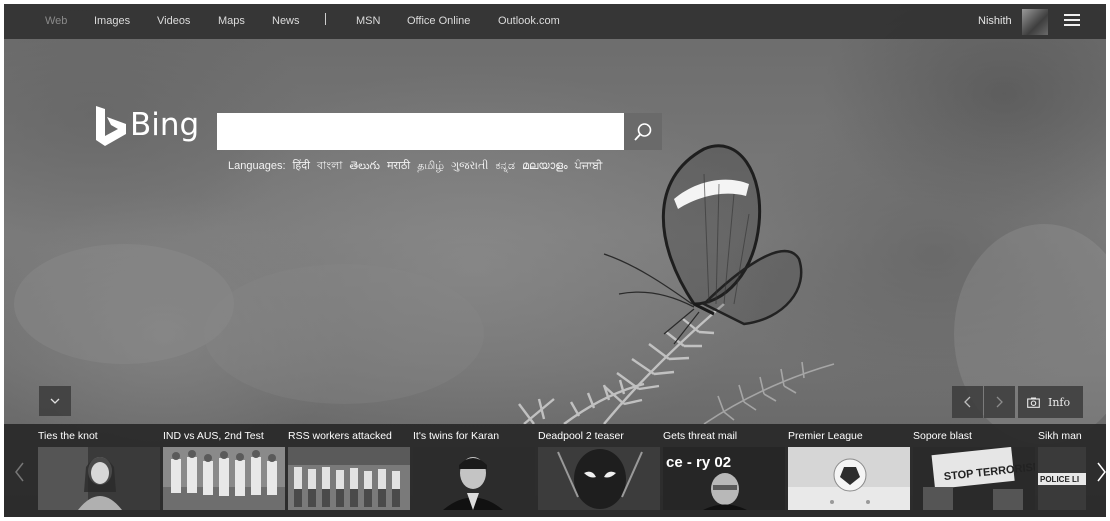 This screenshot has width=1110, height=521. Describe the element at coordinates (700, 436) in the screenshot. I see `news-title: Gets threat mail` at that location.